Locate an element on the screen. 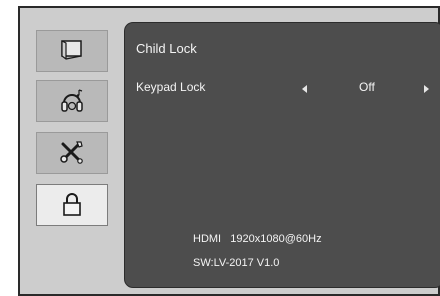 The height and width of the screenshot is (296, 440). sidebar-item-child-lock is located at coordinates (72, 205).